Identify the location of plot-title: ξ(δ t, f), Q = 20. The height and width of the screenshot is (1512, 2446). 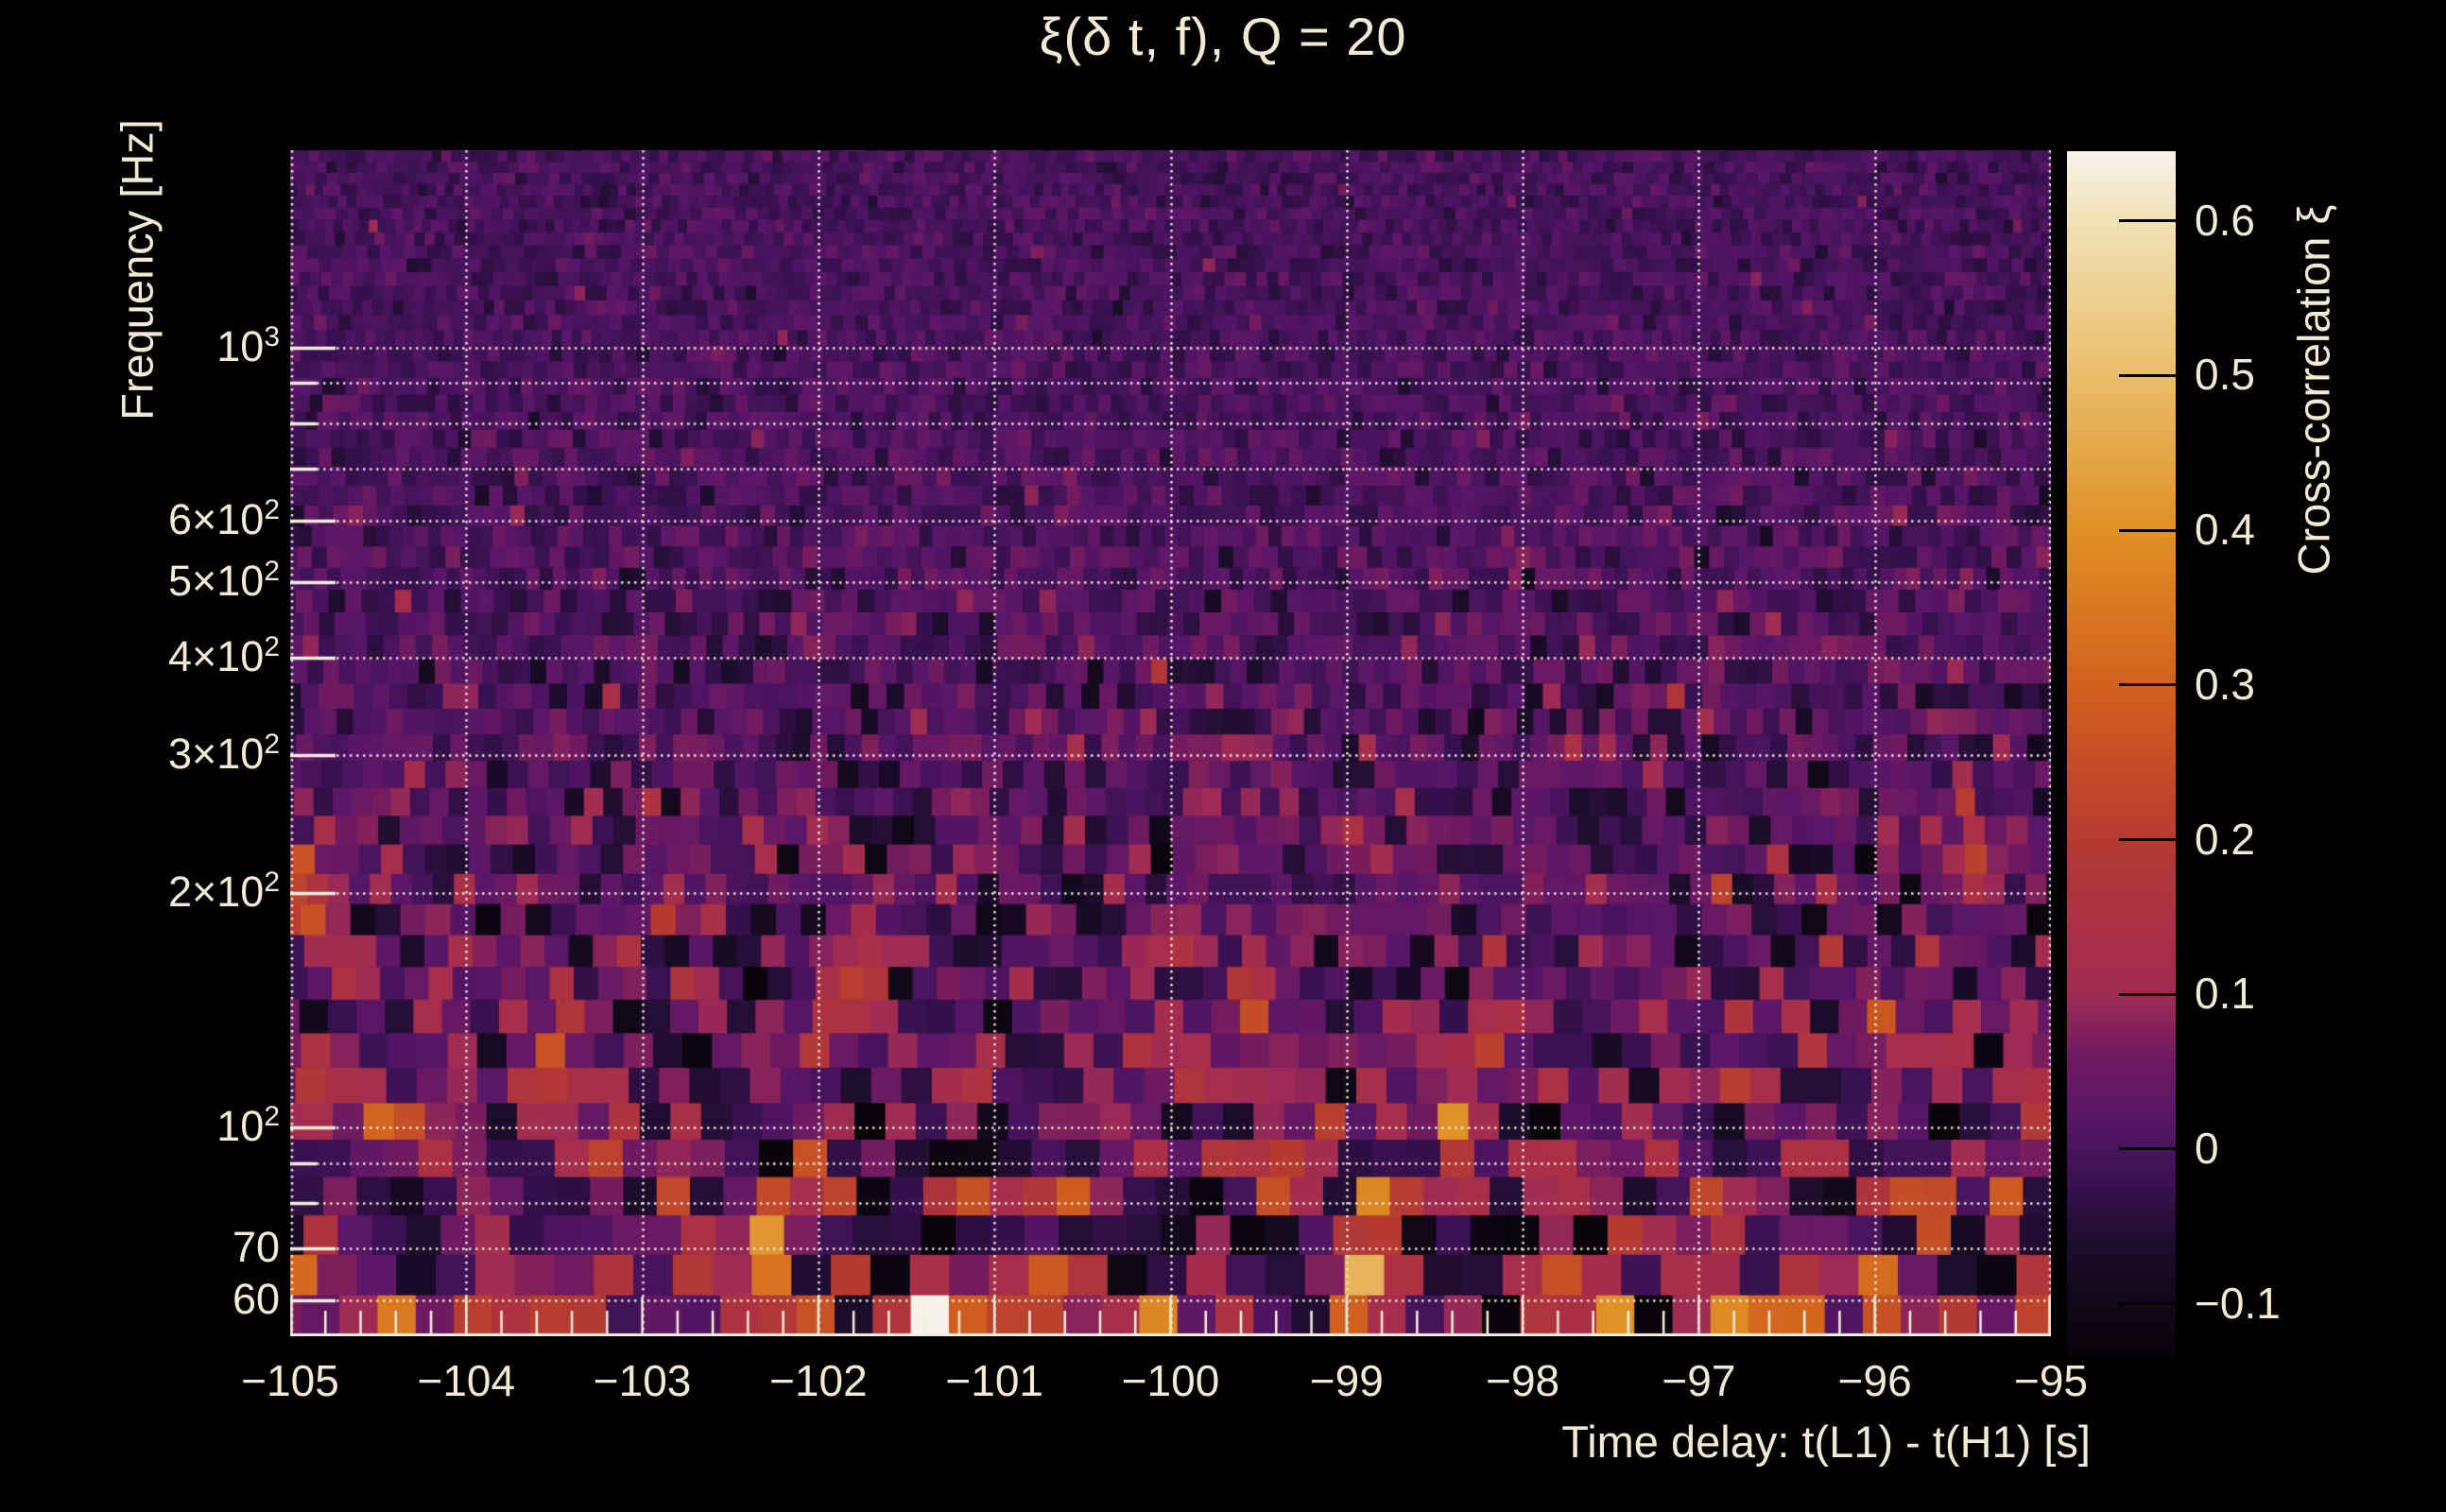
(1223, 36).